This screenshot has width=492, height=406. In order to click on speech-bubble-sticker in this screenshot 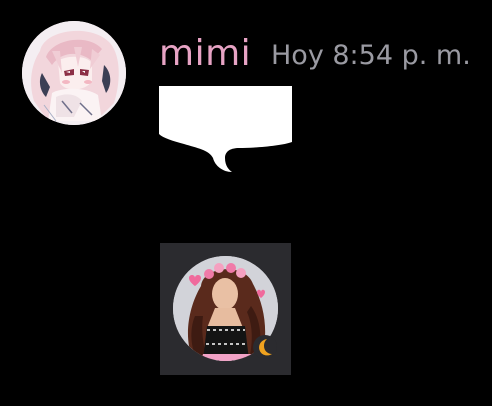, I will do `click(225, 129)`.